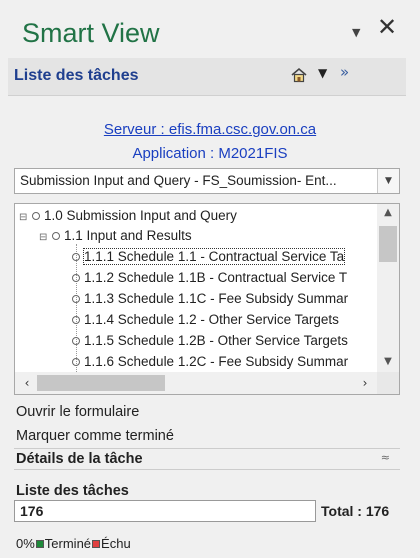 The image size is (420, 558). I want to click on tree-item-label: 1.1 Input and Results, so click(128, 235).